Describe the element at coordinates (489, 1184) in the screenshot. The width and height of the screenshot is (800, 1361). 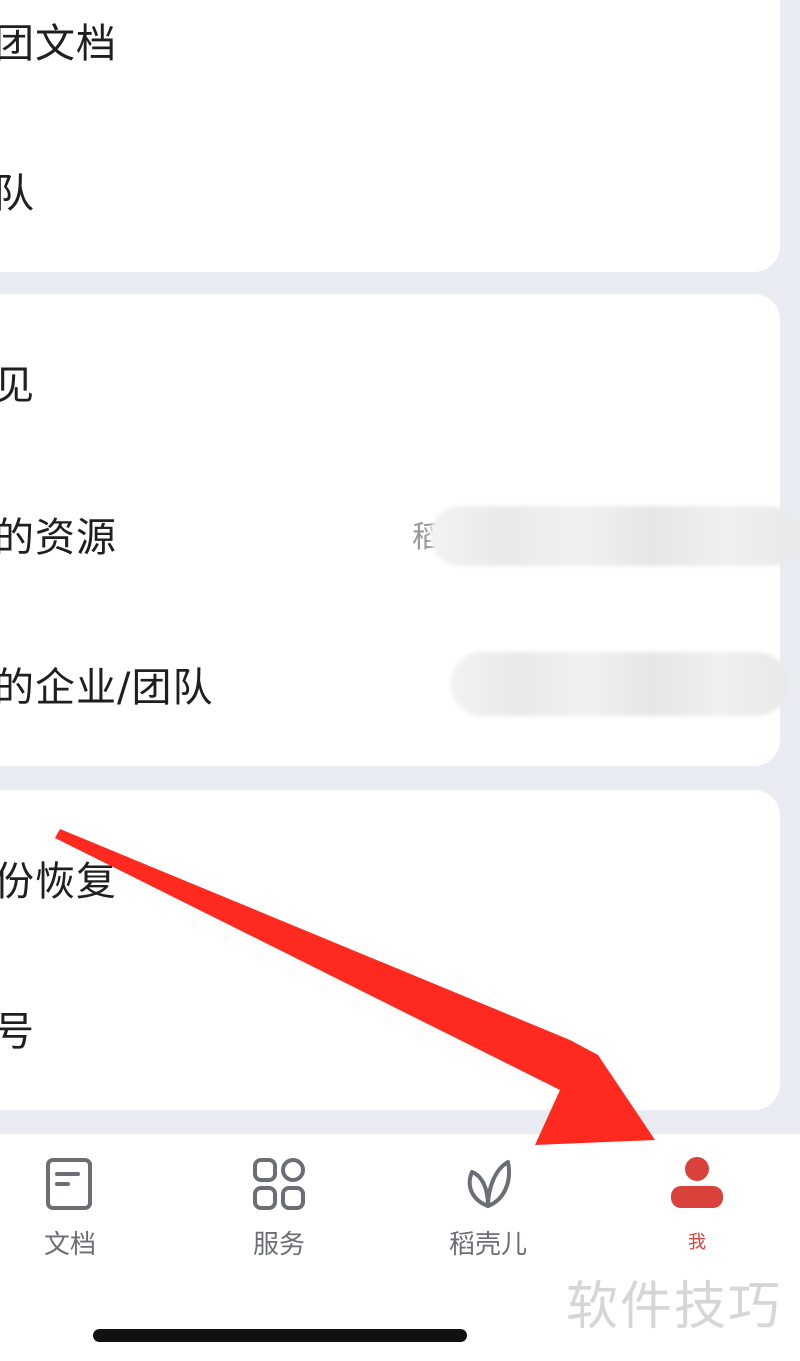
I see `leaf-icon` at that location.